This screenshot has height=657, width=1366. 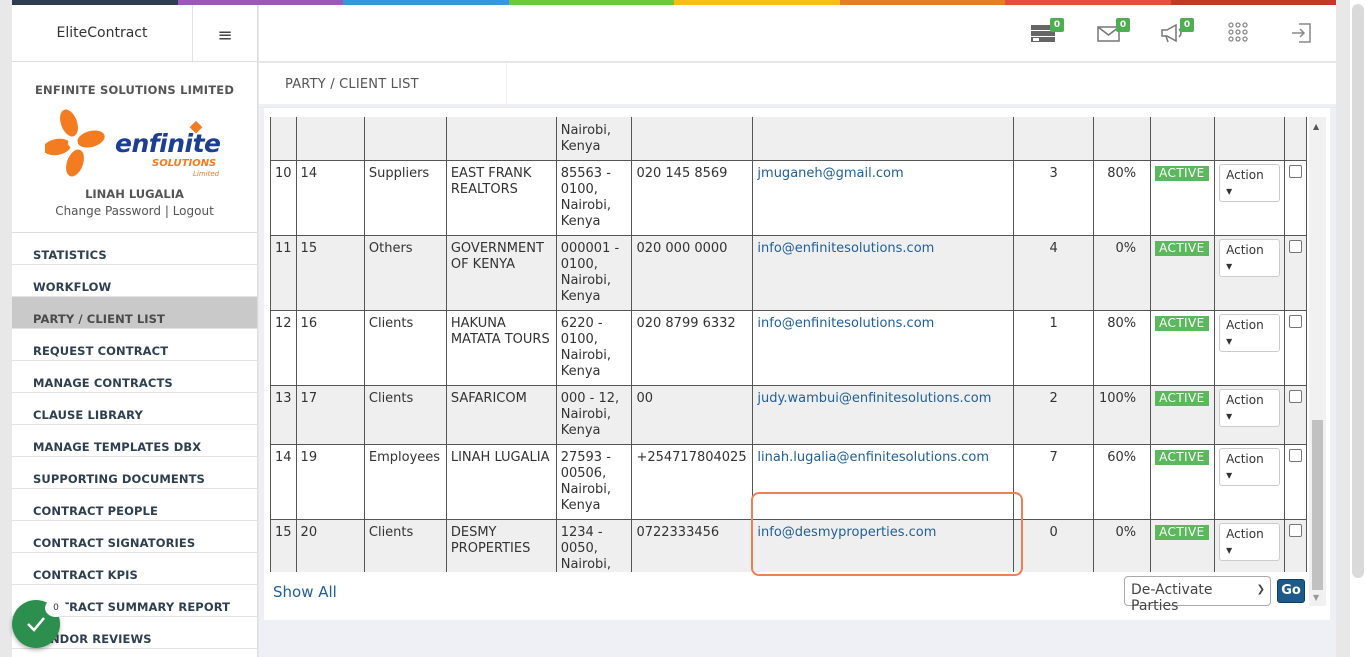 What do you see at coordinates (1122, 482) in the screenshot?
I see `percentage-cell: 60%` at bounding box center [1122, 482].